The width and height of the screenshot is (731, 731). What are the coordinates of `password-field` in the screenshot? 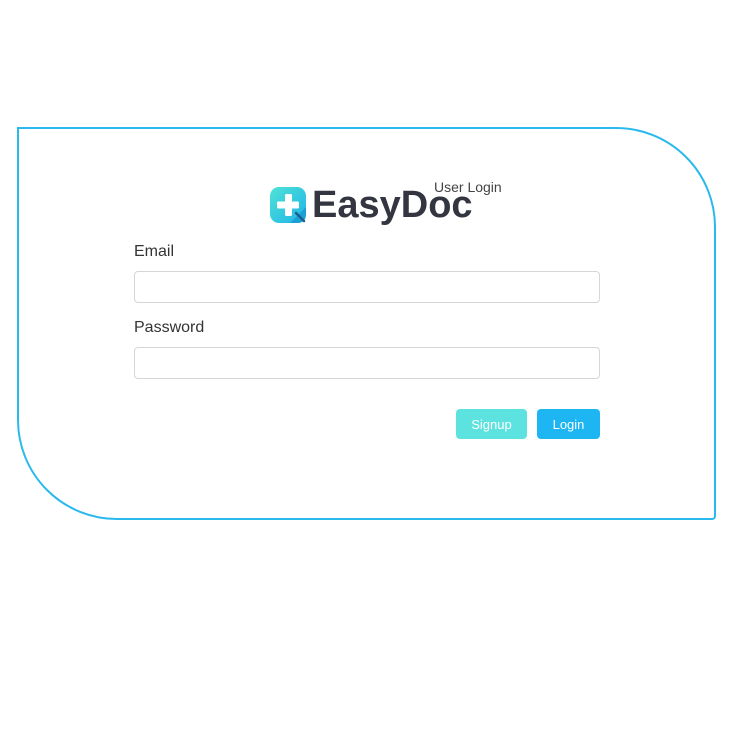 It's located at (367, 363).